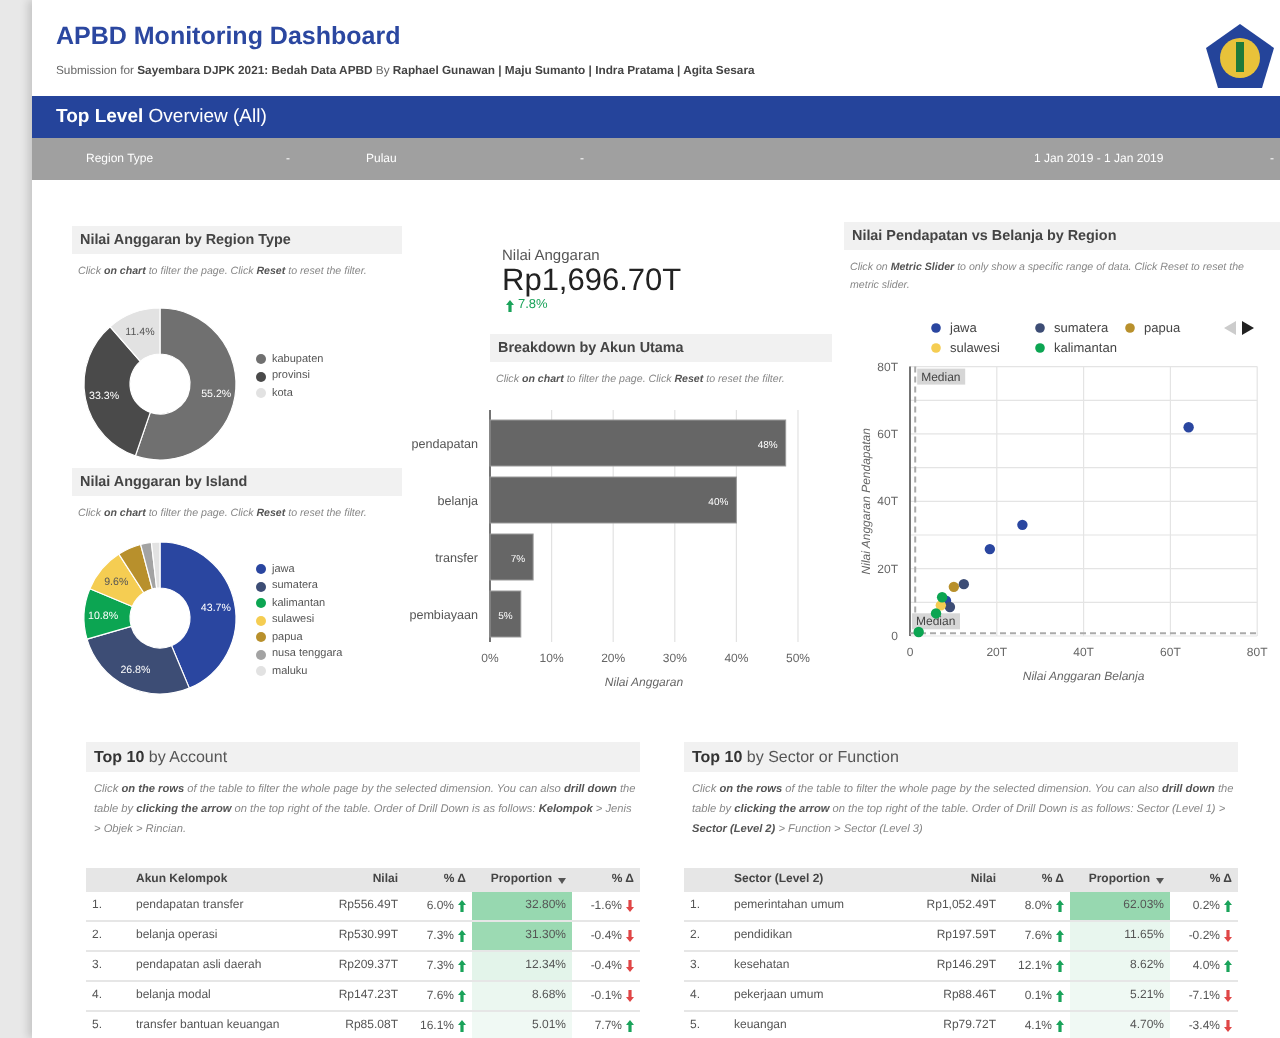  Describe the element at coordinates (1248, 328) in the screenshot. I see `next-page-icon` at that location.